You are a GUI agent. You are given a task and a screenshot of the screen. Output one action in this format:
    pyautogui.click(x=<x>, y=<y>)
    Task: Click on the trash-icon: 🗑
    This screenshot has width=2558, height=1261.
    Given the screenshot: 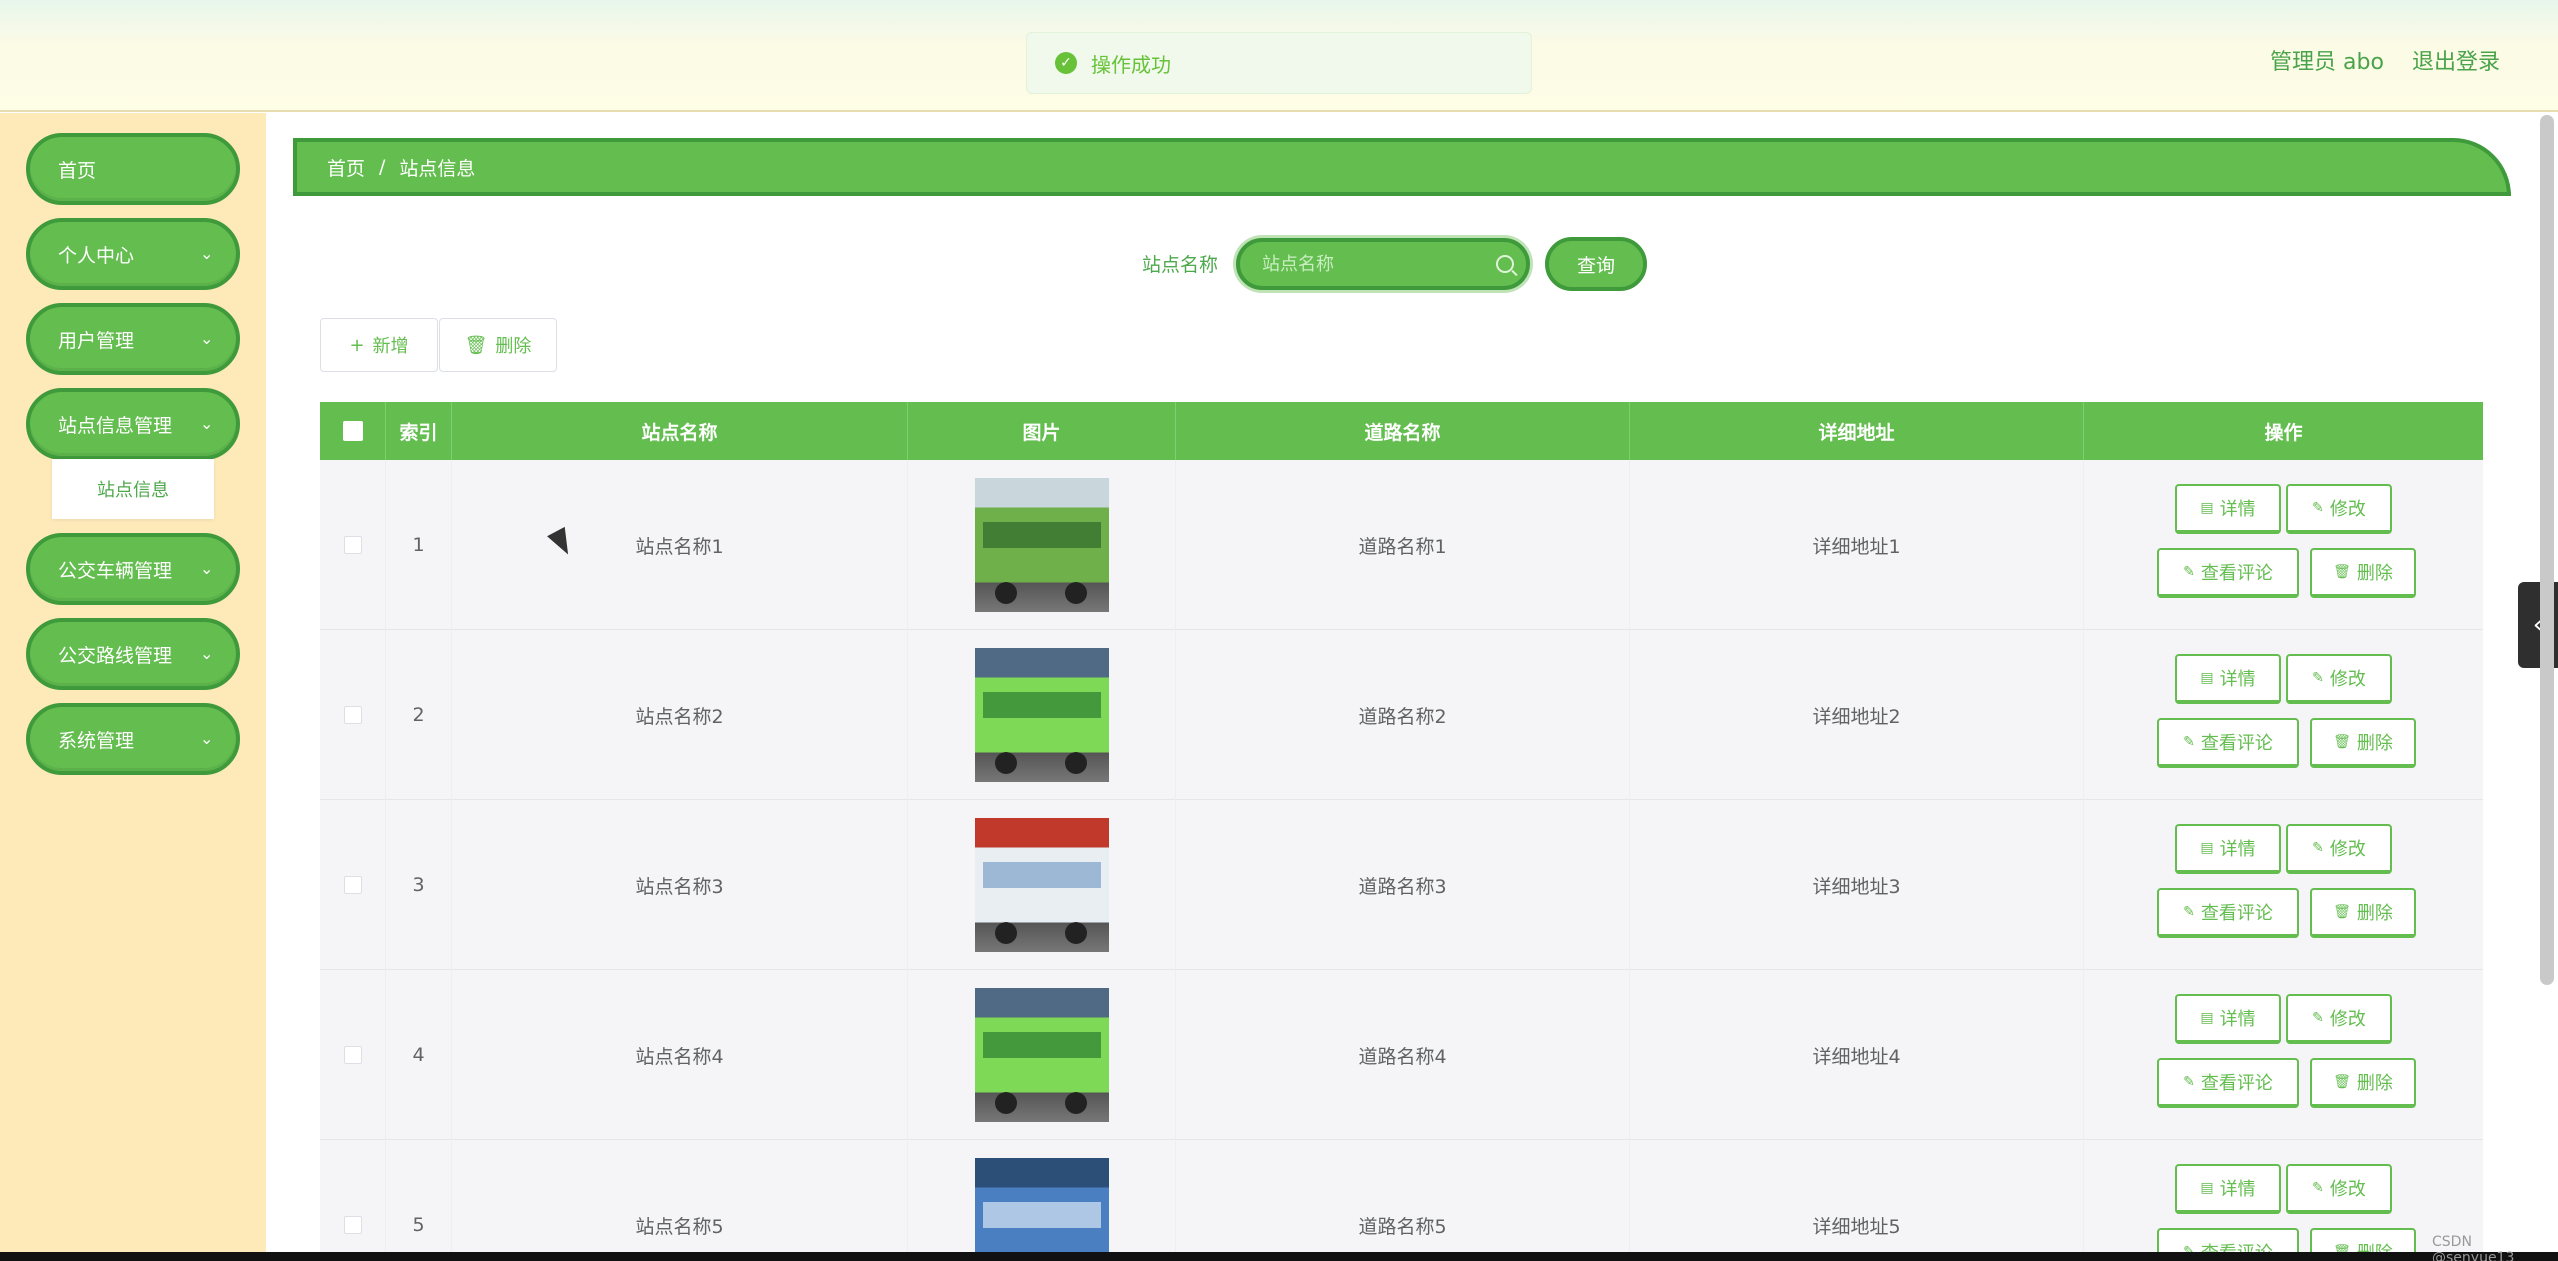 What is the action you would take?
    pyautogui.click(x=476, y=345)
    